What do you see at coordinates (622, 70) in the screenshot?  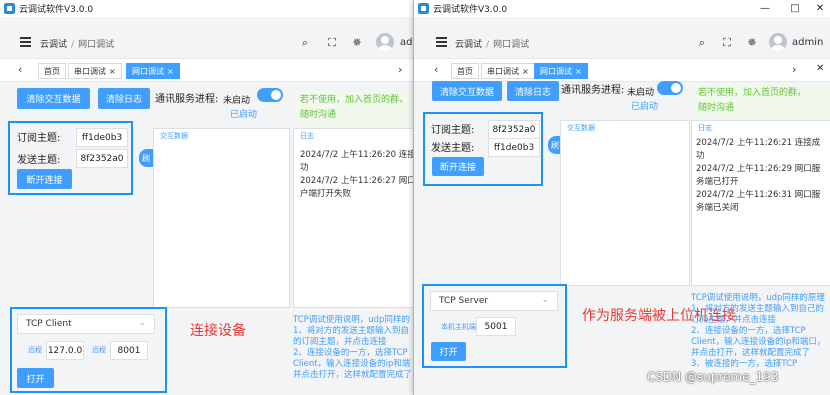 I see `tabs-bar: ‹ 首页 串口调试 × 网口调试 × › ✕` at bounding box center [622, 70].